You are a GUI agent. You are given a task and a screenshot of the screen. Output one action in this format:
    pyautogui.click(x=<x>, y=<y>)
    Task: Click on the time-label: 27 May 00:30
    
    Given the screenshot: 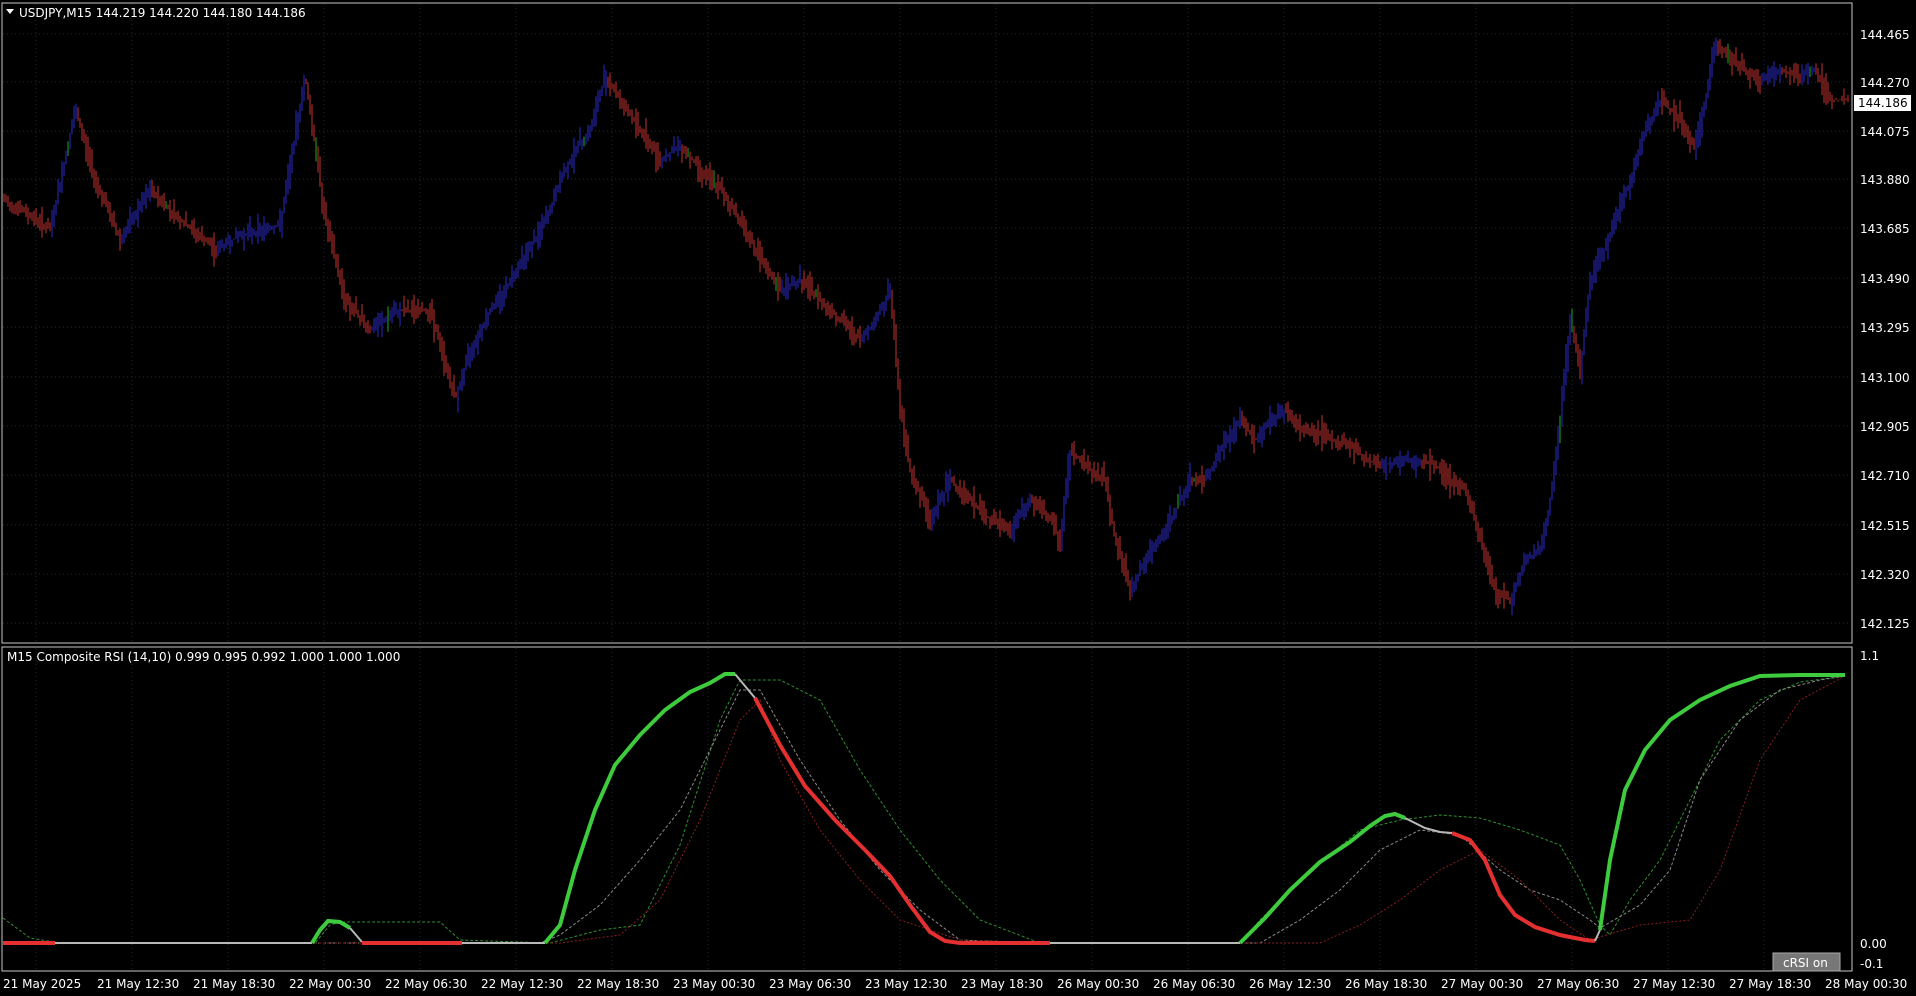 What is the action you would take?
    pyautogui.click(x=1482, y=984)
    